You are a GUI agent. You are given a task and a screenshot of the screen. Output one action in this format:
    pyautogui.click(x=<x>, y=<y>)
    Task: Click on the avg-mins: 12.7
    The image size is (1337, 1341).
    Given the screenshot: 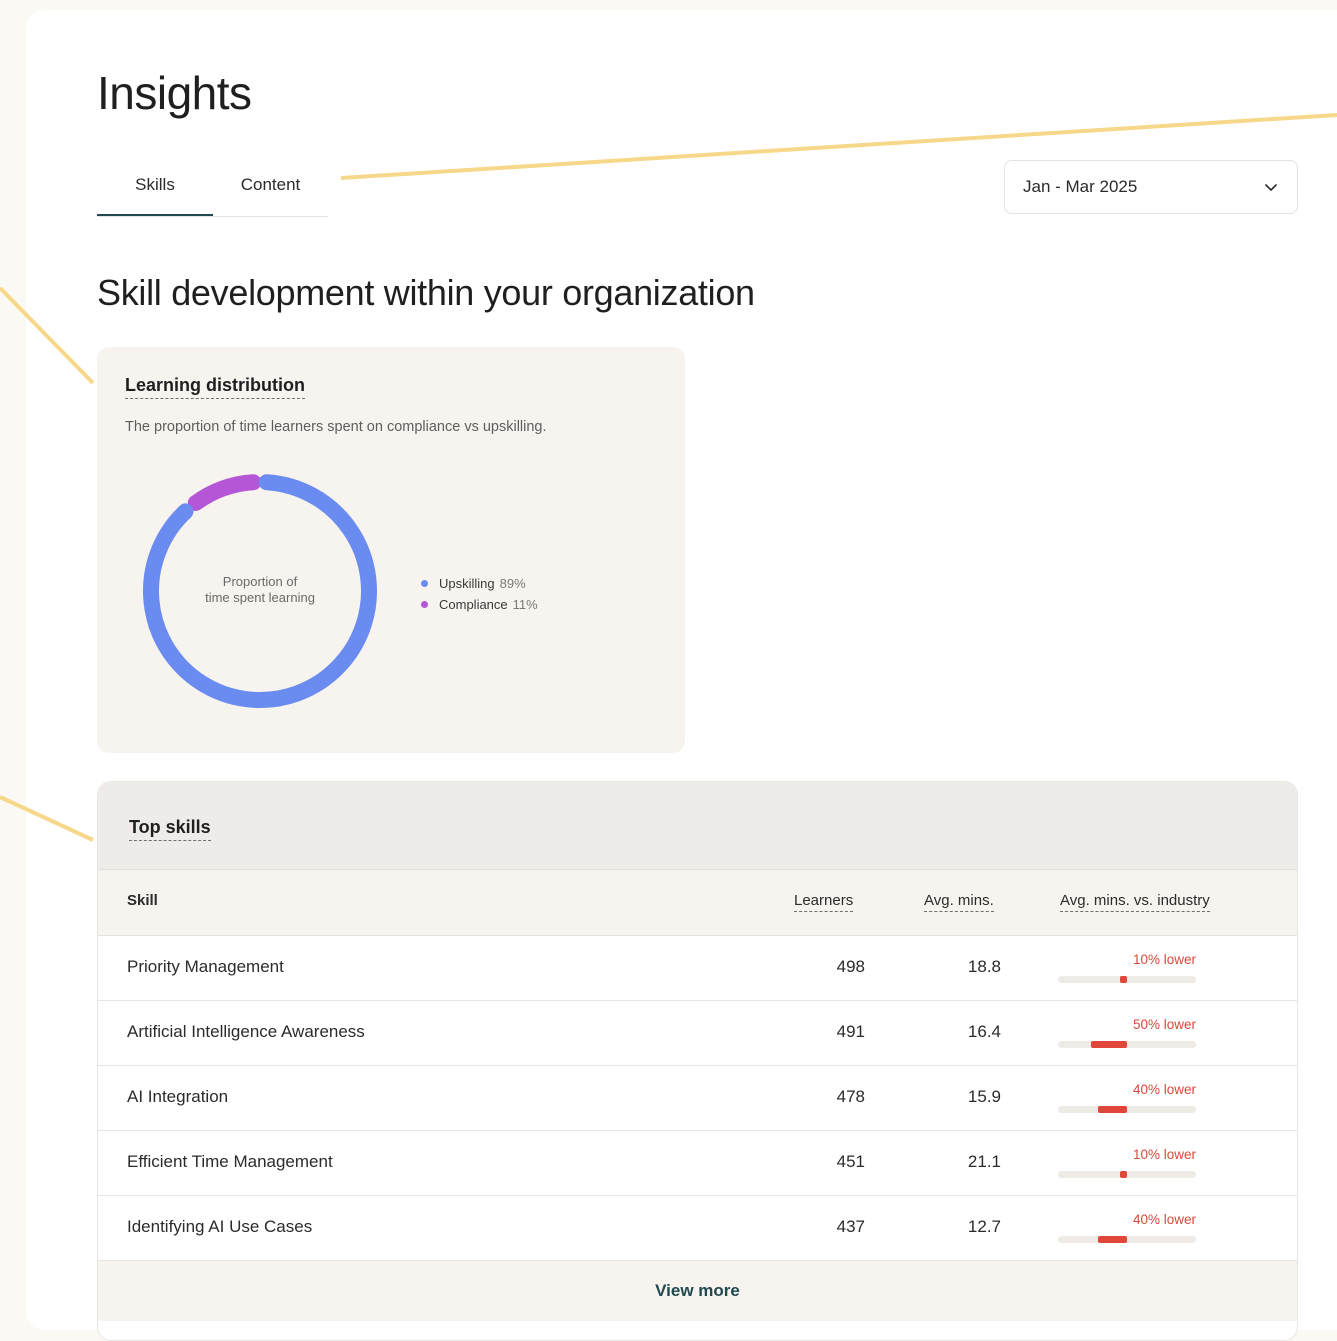 What is the action you would take?
    pyautogui.click(x=984, y=1226)
    